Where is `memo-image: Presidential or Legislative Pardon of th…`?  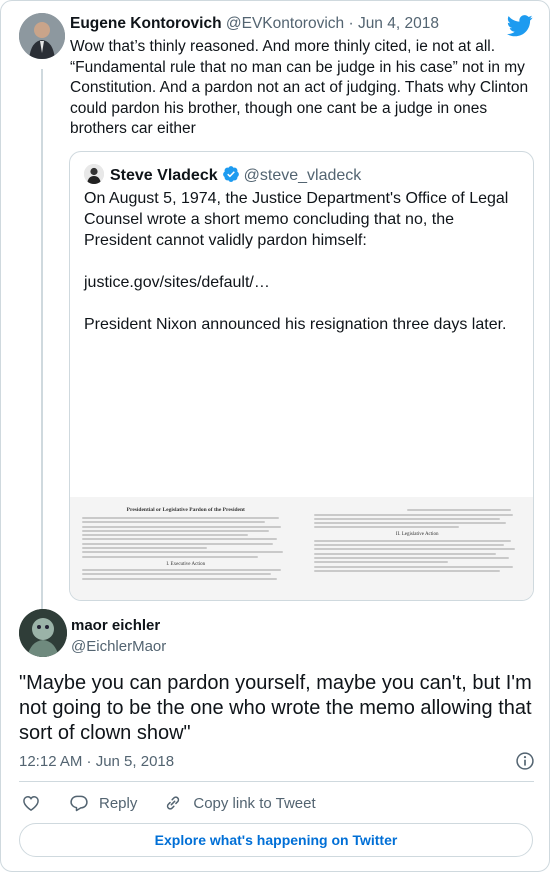
memo-image: Presidential or Legislative Pardon of th… is located at coordinates (302, 548).